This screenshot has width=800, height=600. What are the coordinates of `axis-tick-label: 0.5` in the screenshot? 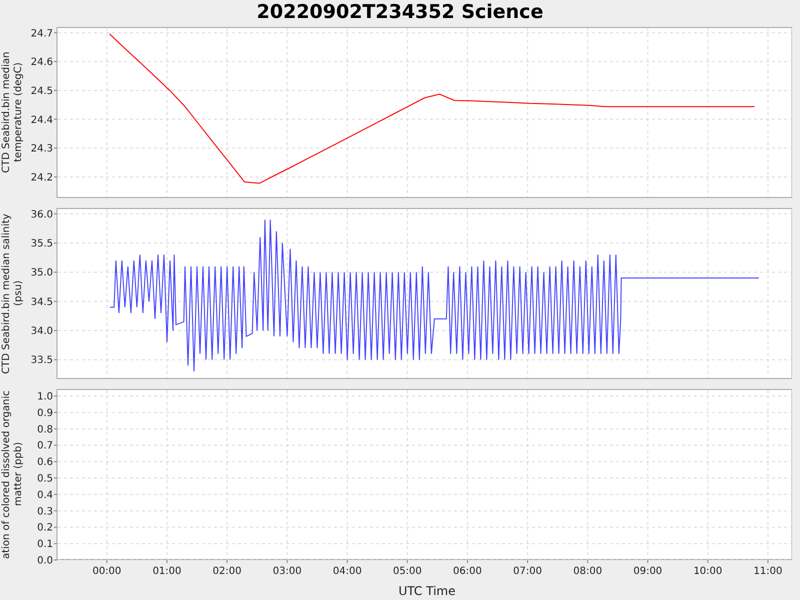 It's located at (45, 479).